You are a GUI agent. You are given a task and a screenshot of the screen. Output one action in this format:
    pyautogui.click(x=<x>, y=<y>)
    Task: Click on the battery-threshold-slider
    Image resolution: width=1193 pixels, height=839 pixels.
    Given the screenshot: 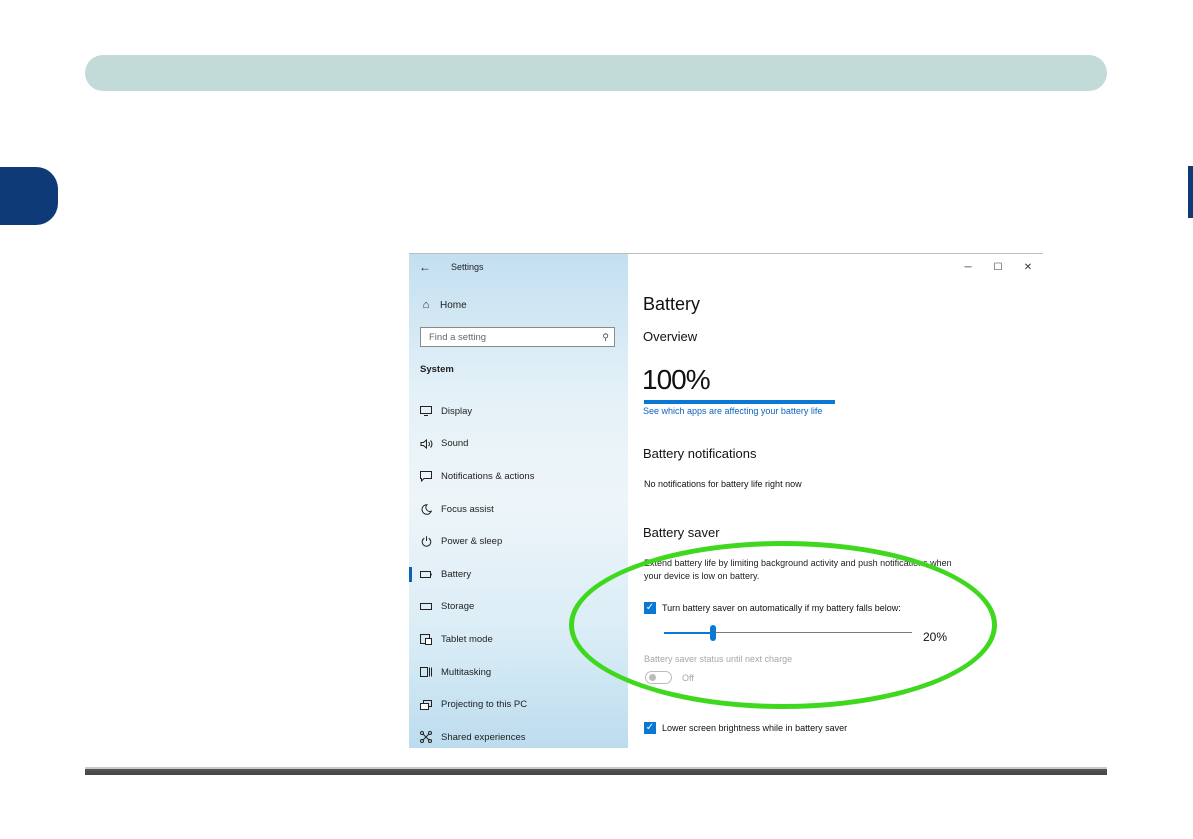 What is the action you would take?
    pyautogui.click(x=788, y=633)
    